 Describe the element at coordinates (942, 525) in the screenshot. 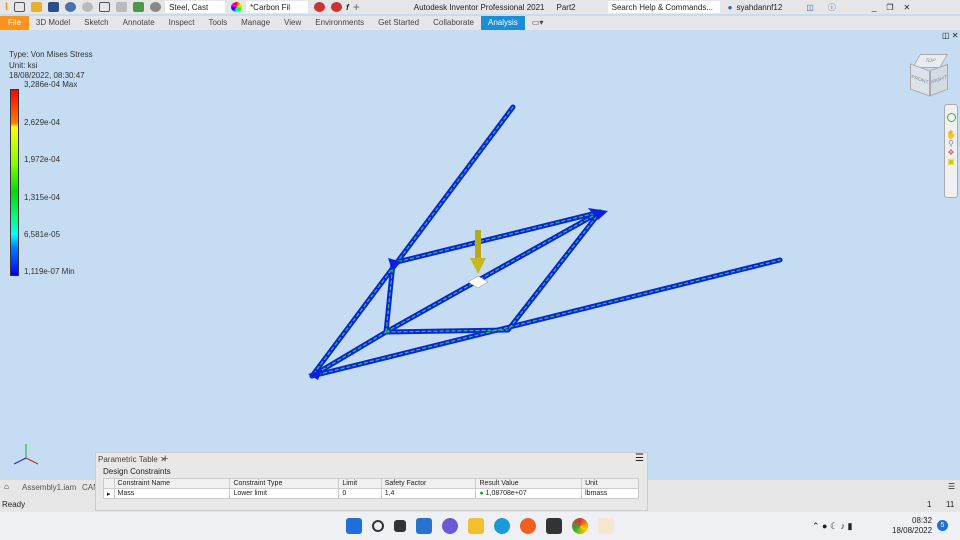

I see `notification-badge: 5` at that location.